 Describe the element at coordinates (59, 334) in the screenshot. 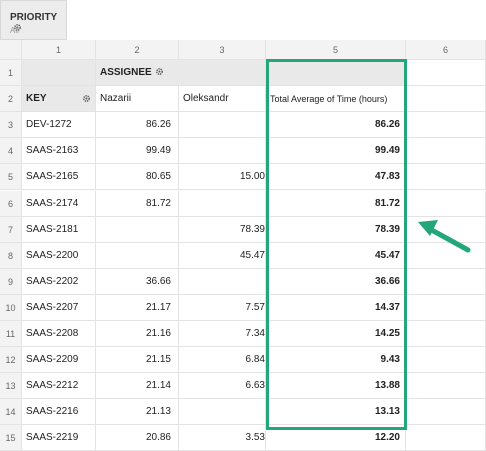

I see `key-cell: SAAS-2208` at that location.